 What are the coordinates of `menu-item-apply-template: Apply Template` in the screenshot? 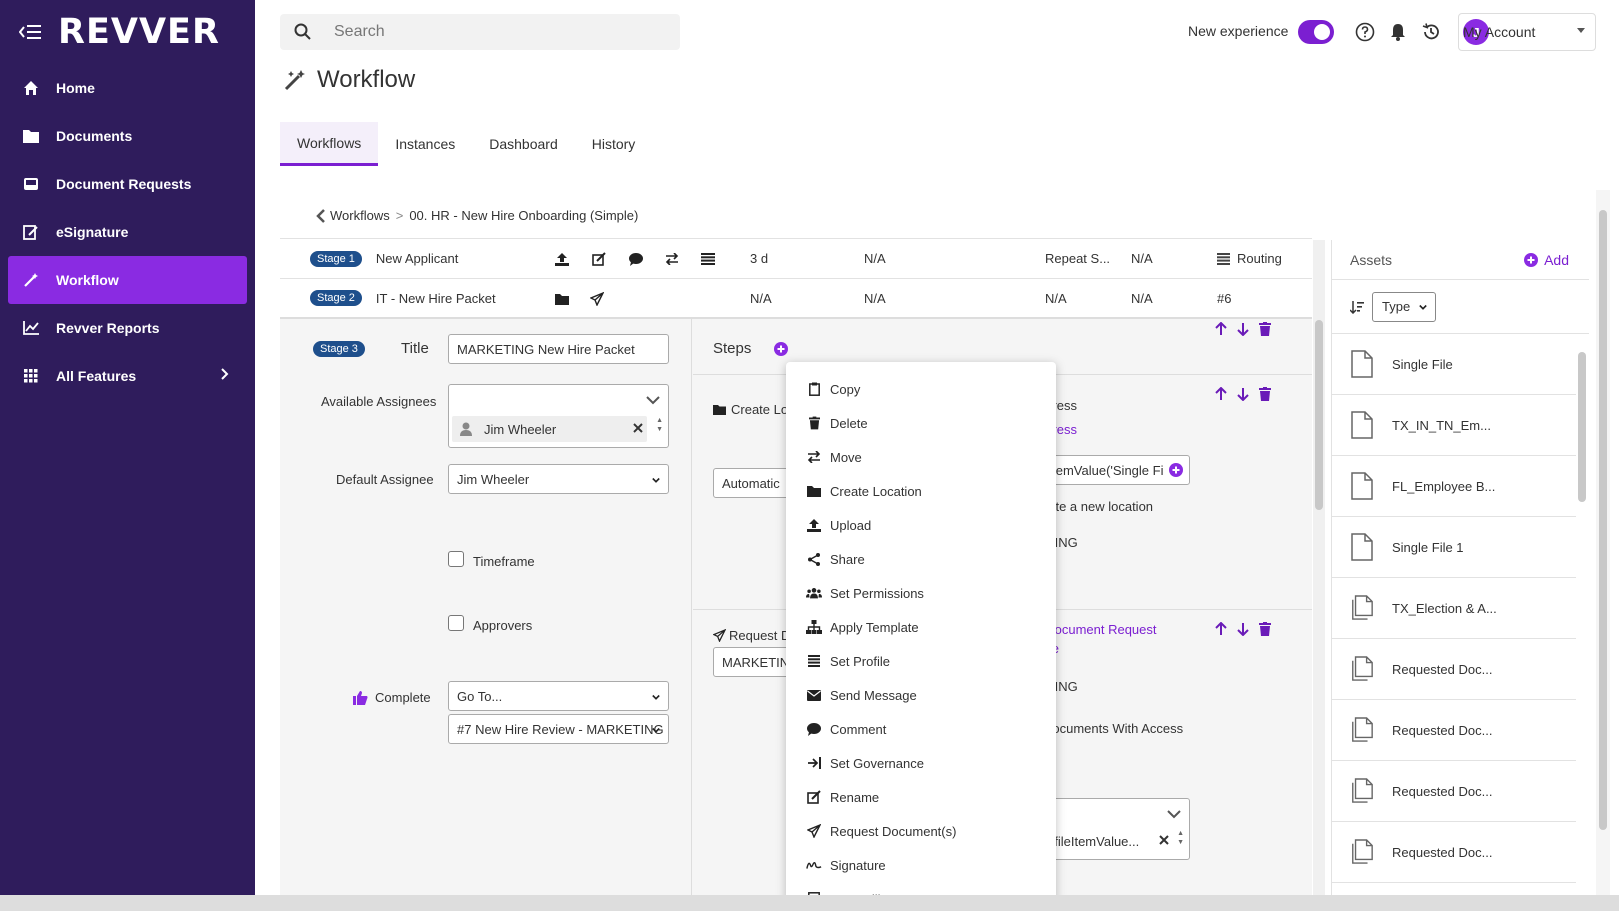 It's located at (921, 627).